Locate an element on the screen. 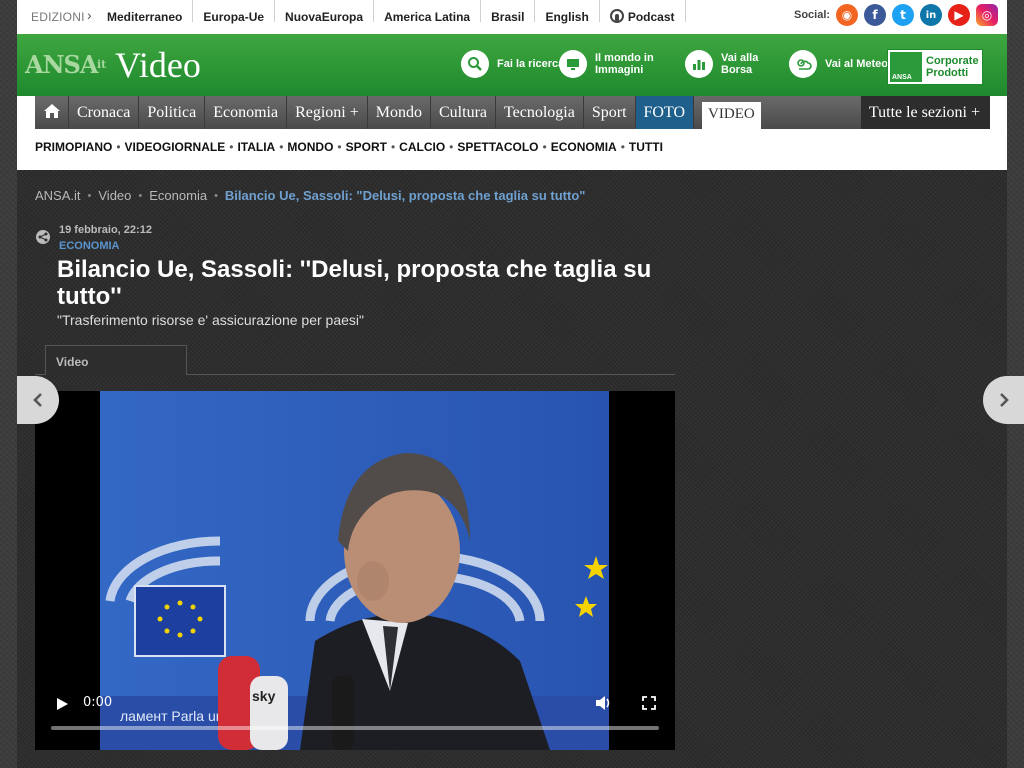  edition-link-mediterraneo: Mediterraneo is located at coordinates (144, 12).